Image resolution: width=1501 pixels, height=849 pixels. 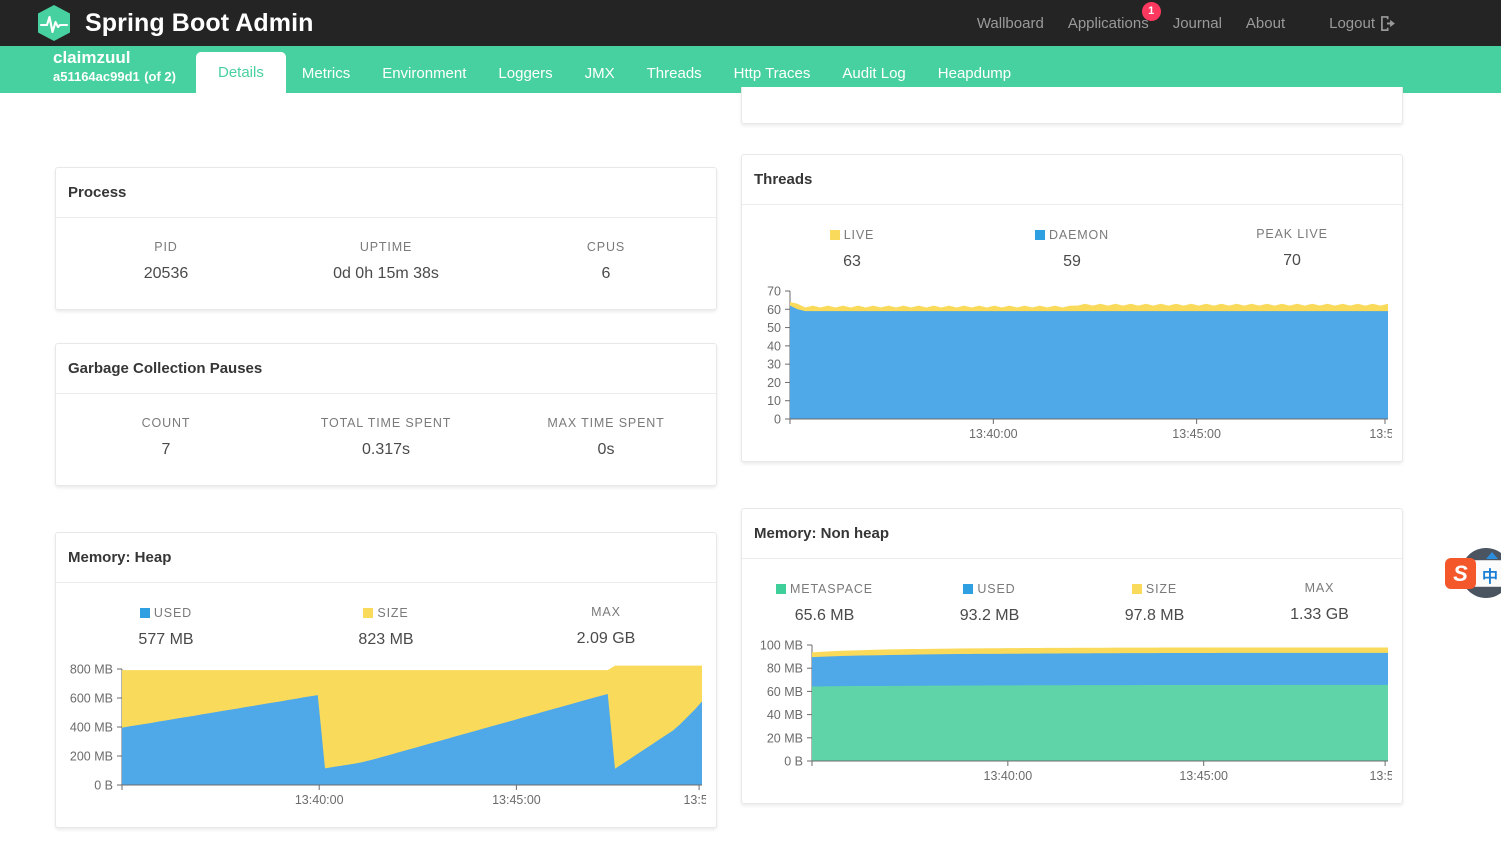 I want to click on svg-text: 100 MB, so click(x=781, y=646).